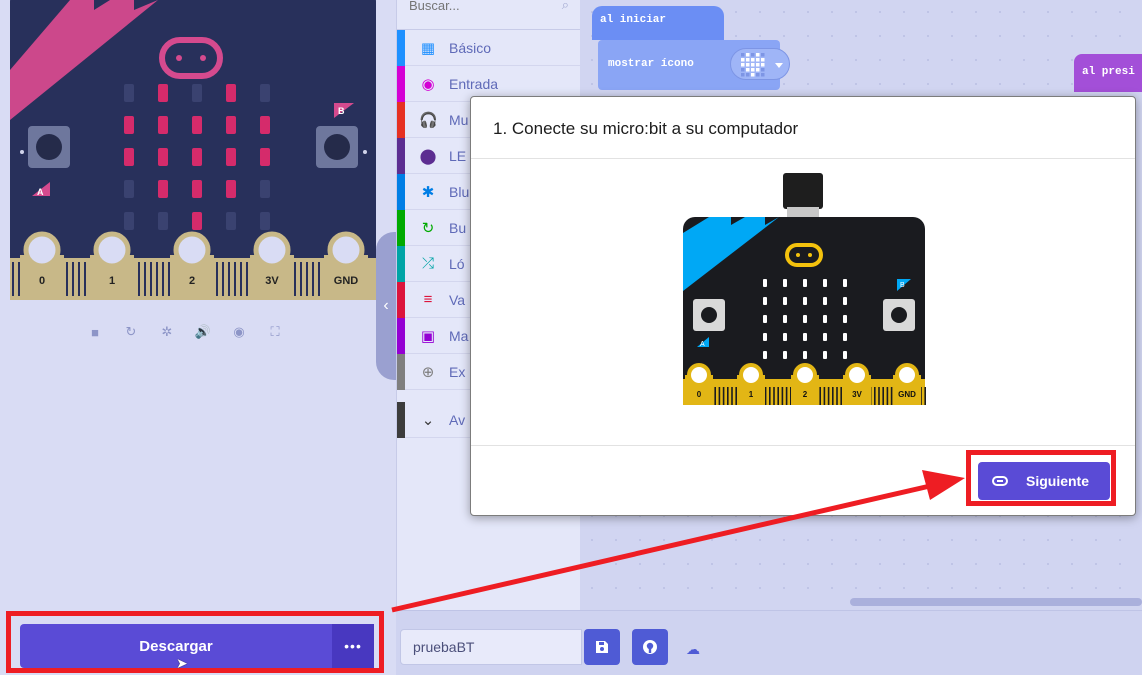 Image resolution: width=1142 pixels, height=675 pixels. I want to click on pin-label: GND, so click(346, 281).